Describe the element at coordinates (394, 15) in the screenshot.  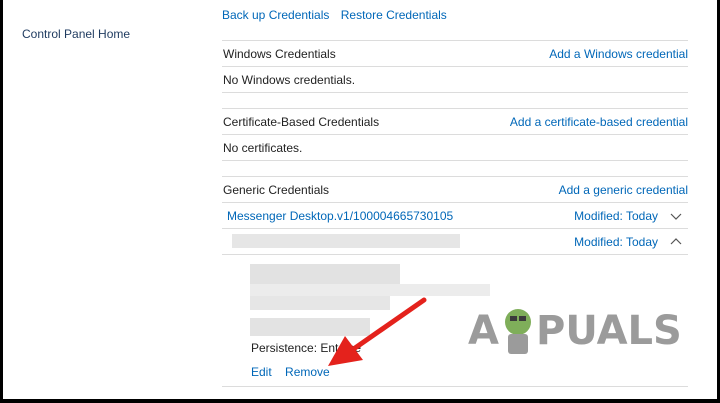
I see `restore-credentials-link: Restore Credentials` at that location.